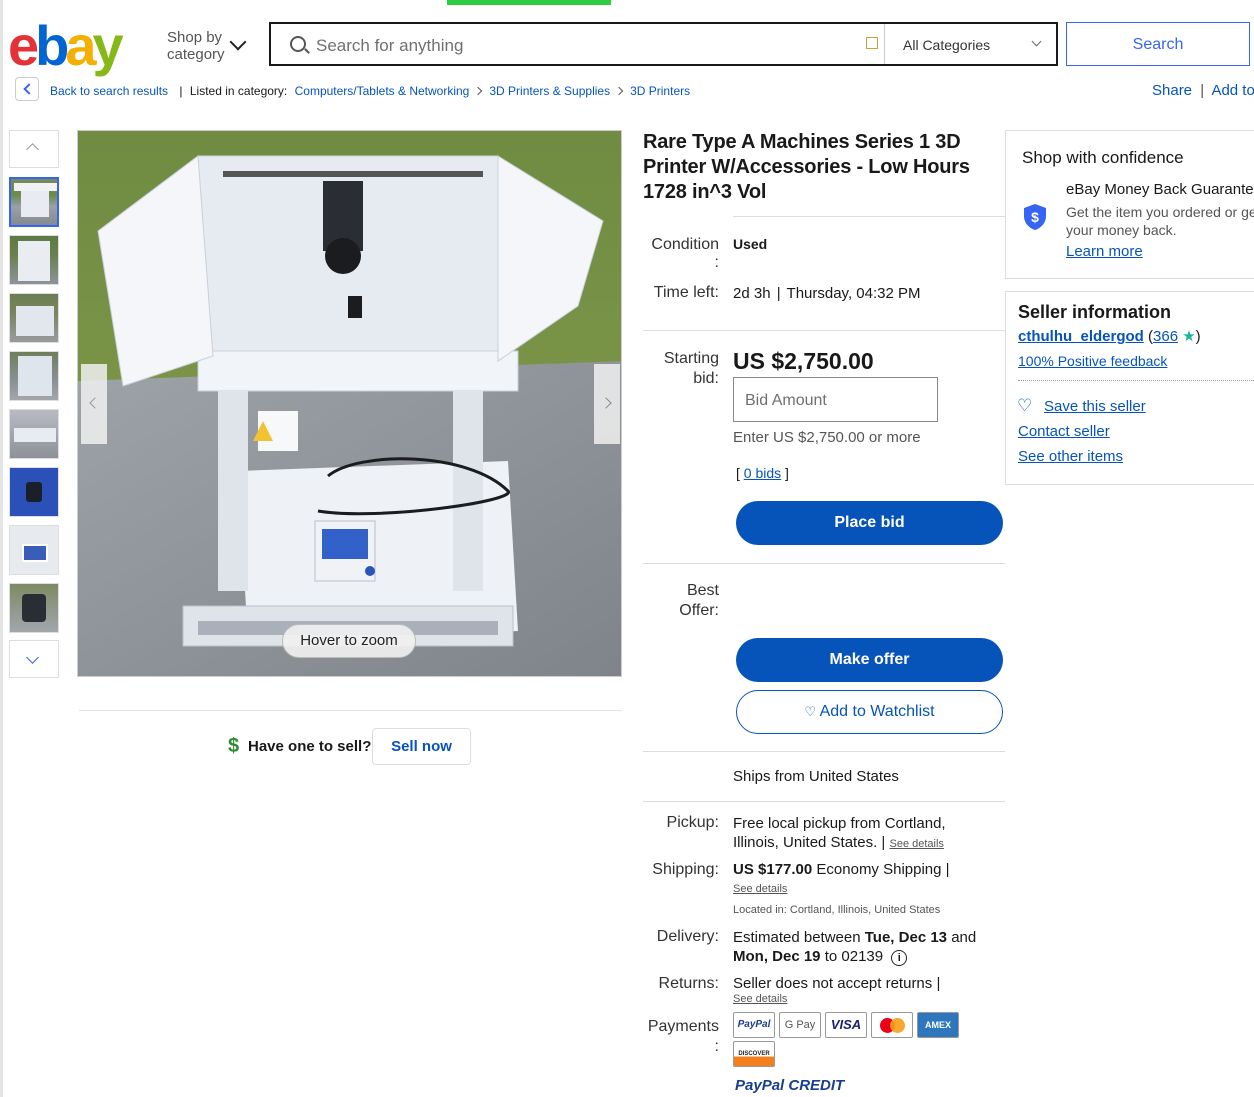 Image resolution: width=1254 pixels, height=1097 pixels. What do you see at coordinates (777, 956) in the screenshot?
I see `delivery-end: Mon, Dec 19` at bounding box center [777, 956].